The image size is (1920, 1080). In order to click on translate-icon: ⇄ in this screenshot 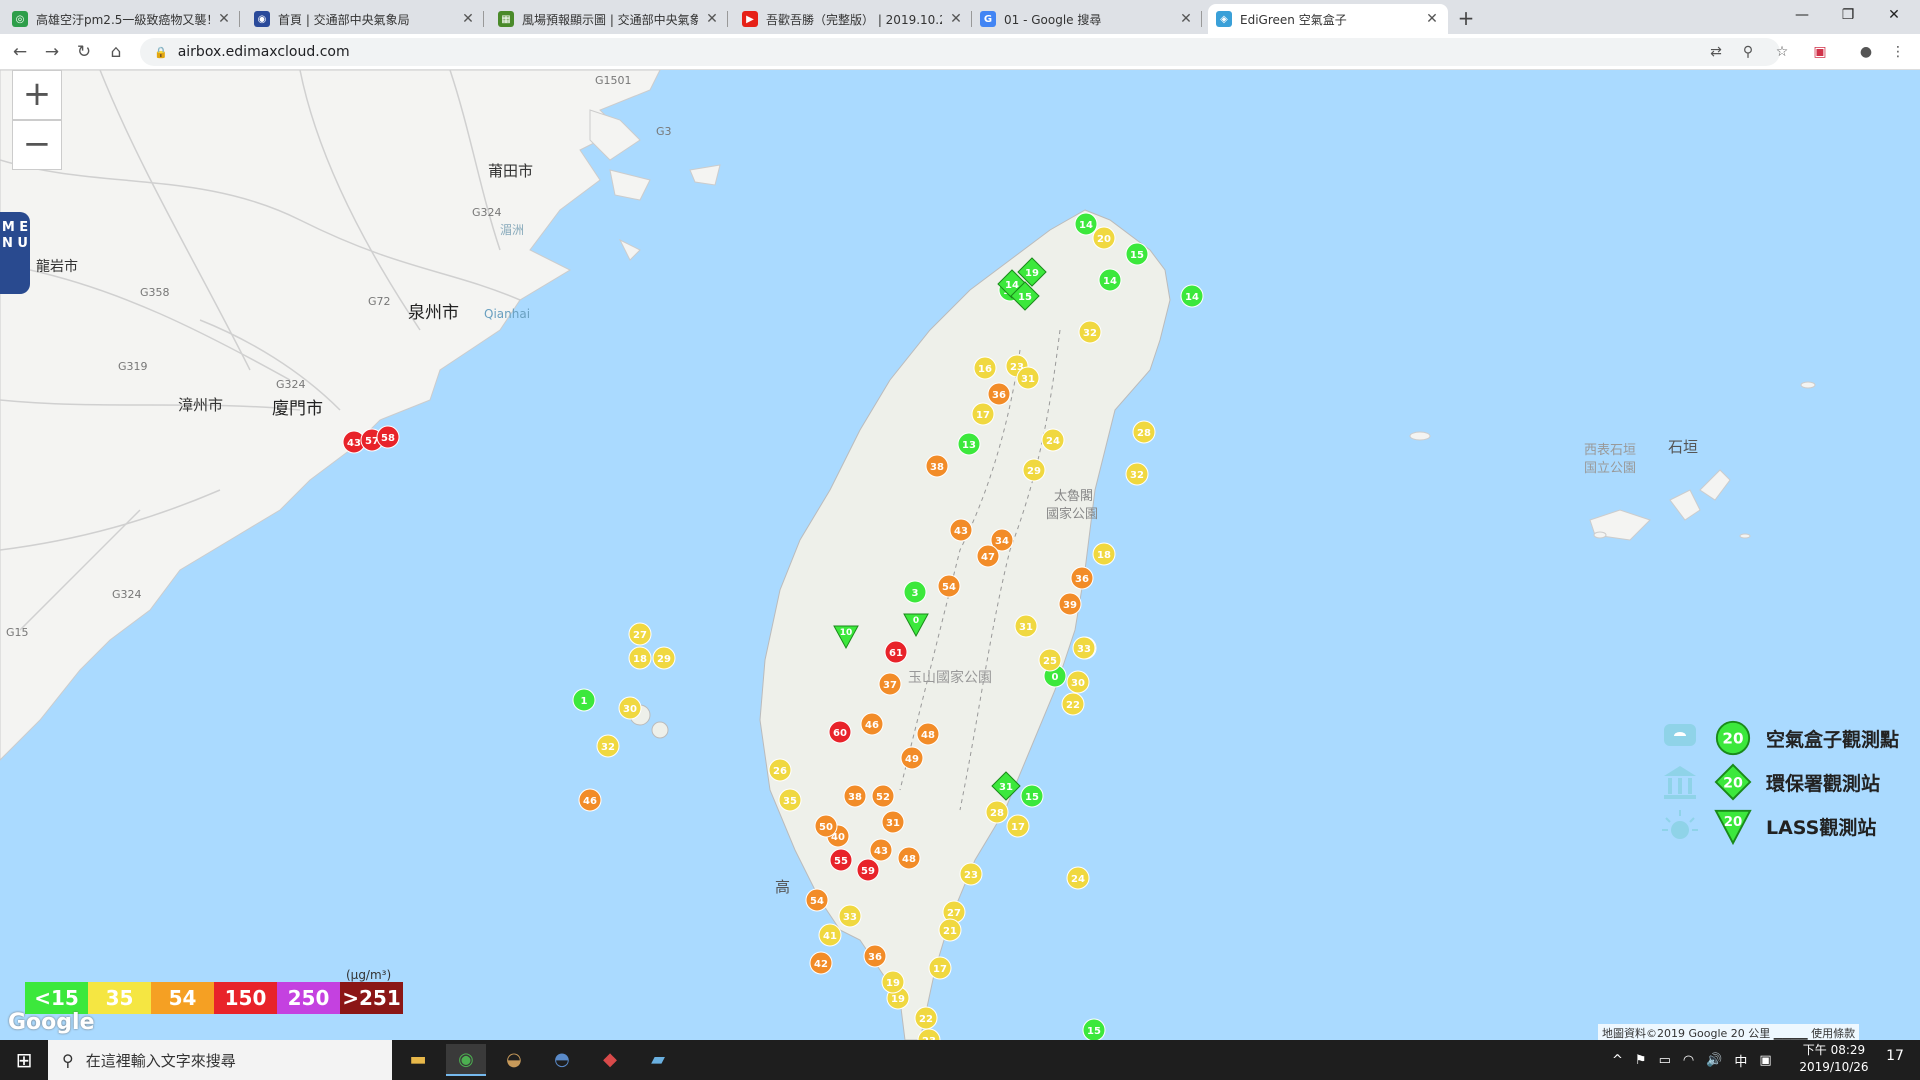, I will do `click(1716, 52)`.